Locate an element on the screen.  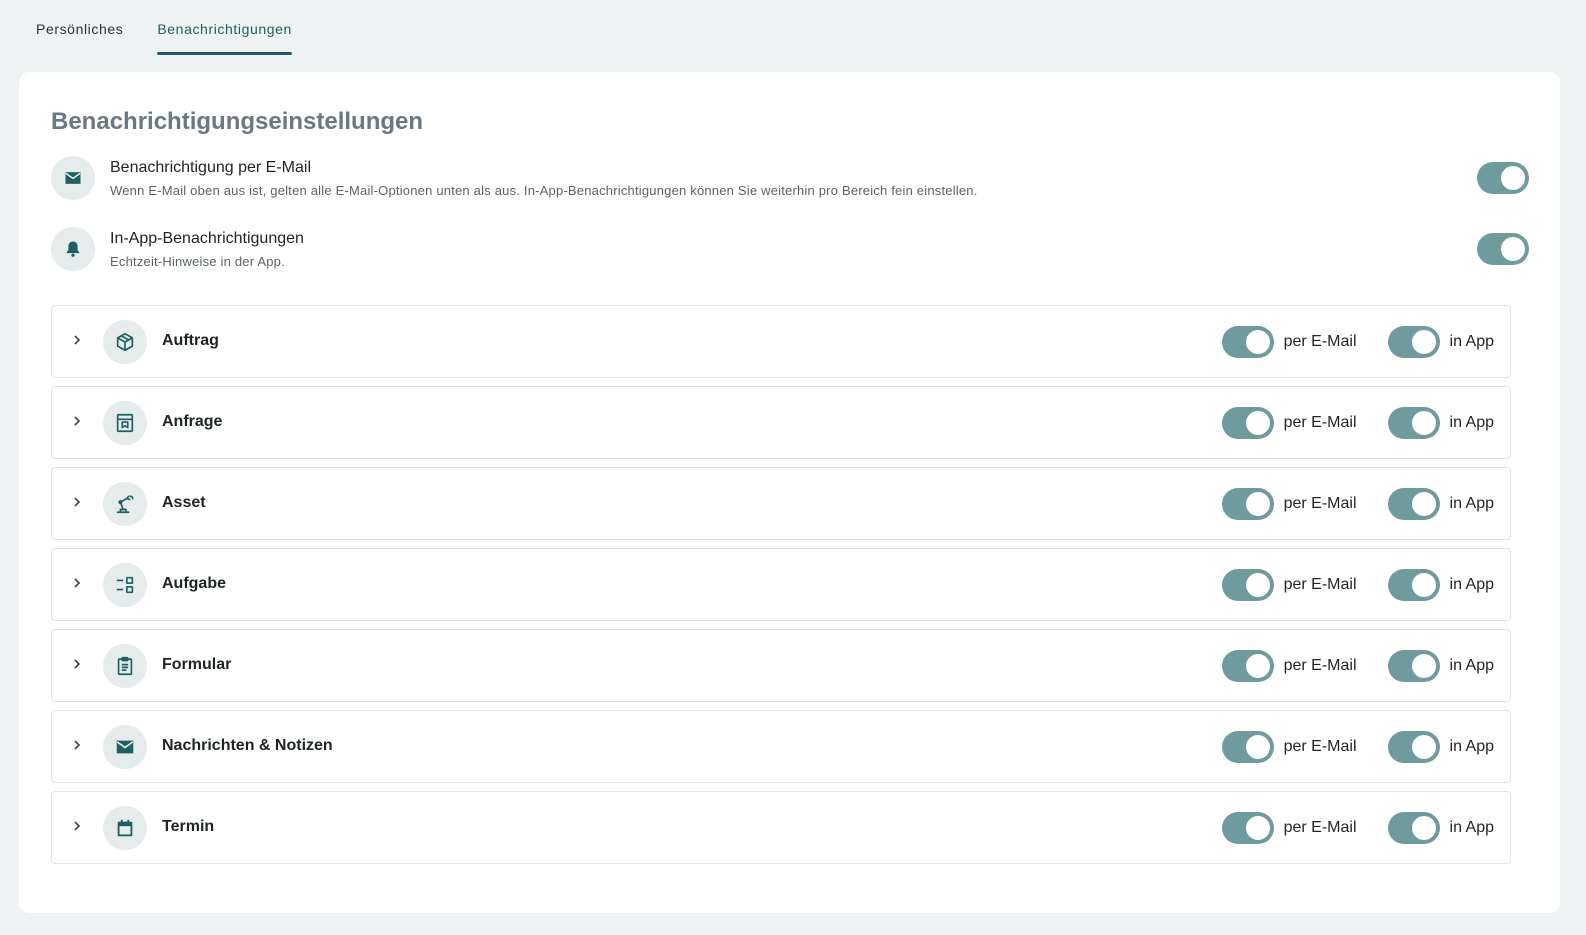
tab-bar: Persönliches Benachrichtigungen is located at coordinates (164, 28).